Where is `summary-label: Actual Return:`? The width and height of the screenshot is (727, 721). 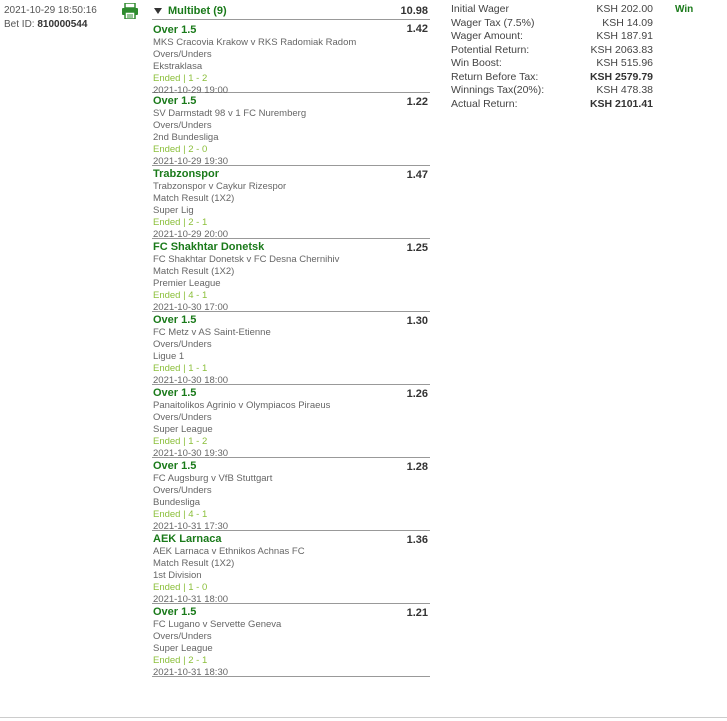
summary-label: Actual Return: is located at coordinates (484, 103).